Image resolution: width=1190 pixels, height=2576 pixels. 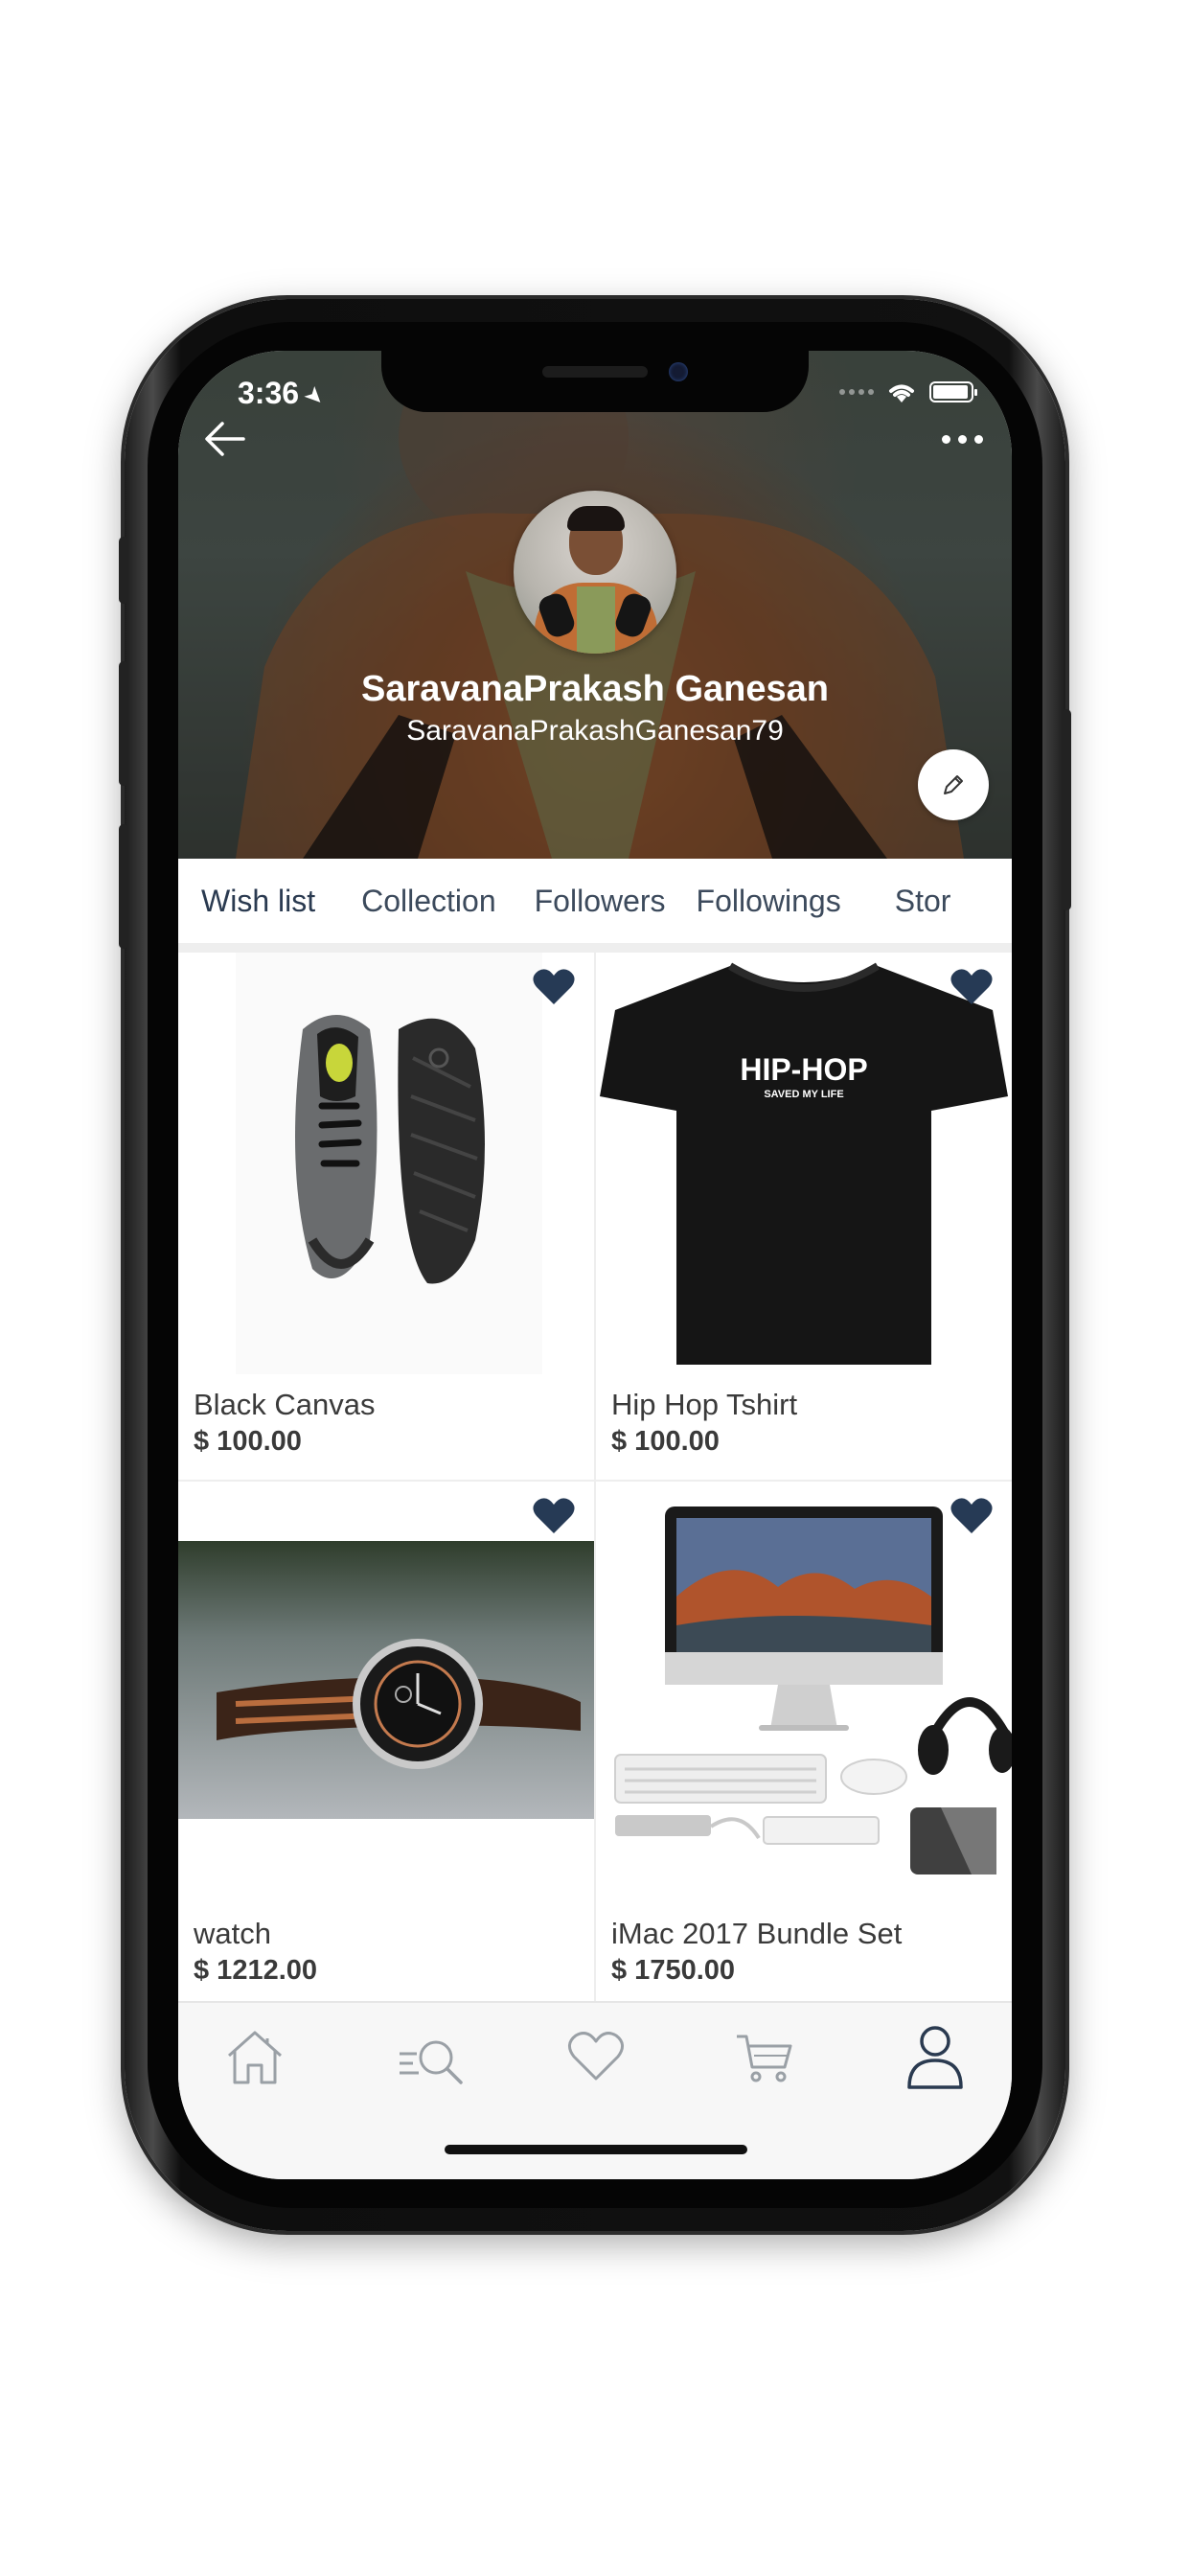 I want to click on back-button, so click(x=226, y=439).